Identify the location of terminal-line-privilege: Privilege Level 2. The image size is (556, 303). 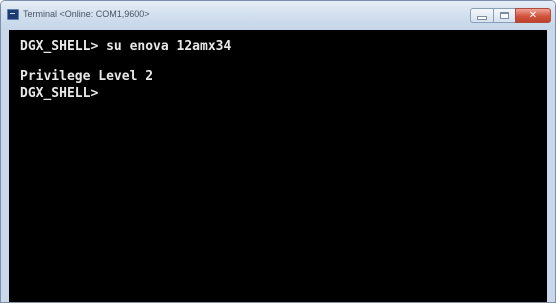
(87, 76).